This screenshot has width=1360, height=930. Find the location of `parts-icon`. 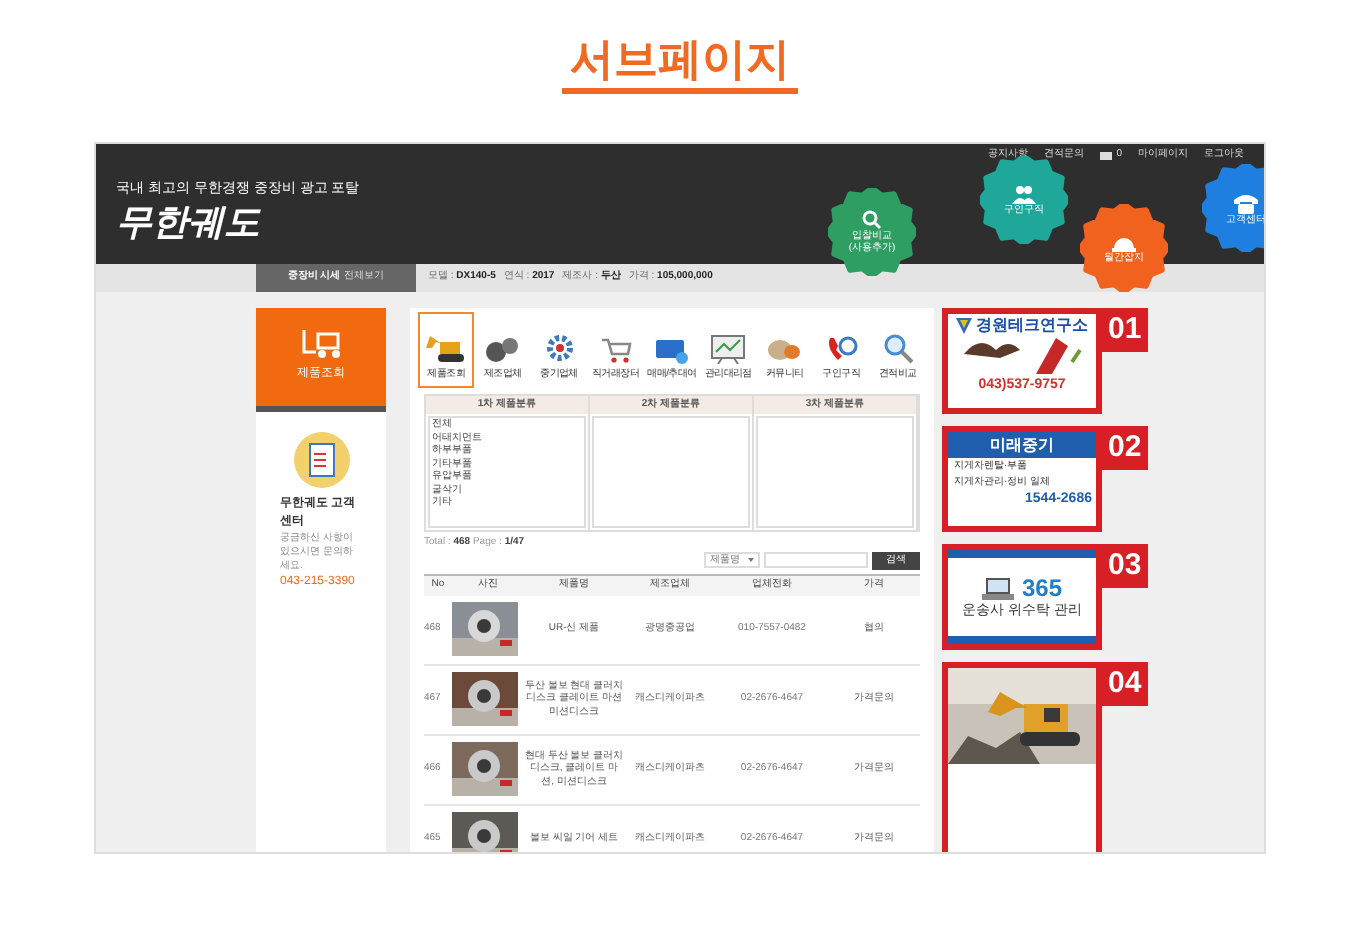

parts-icon is located at coordinates (502, 350).